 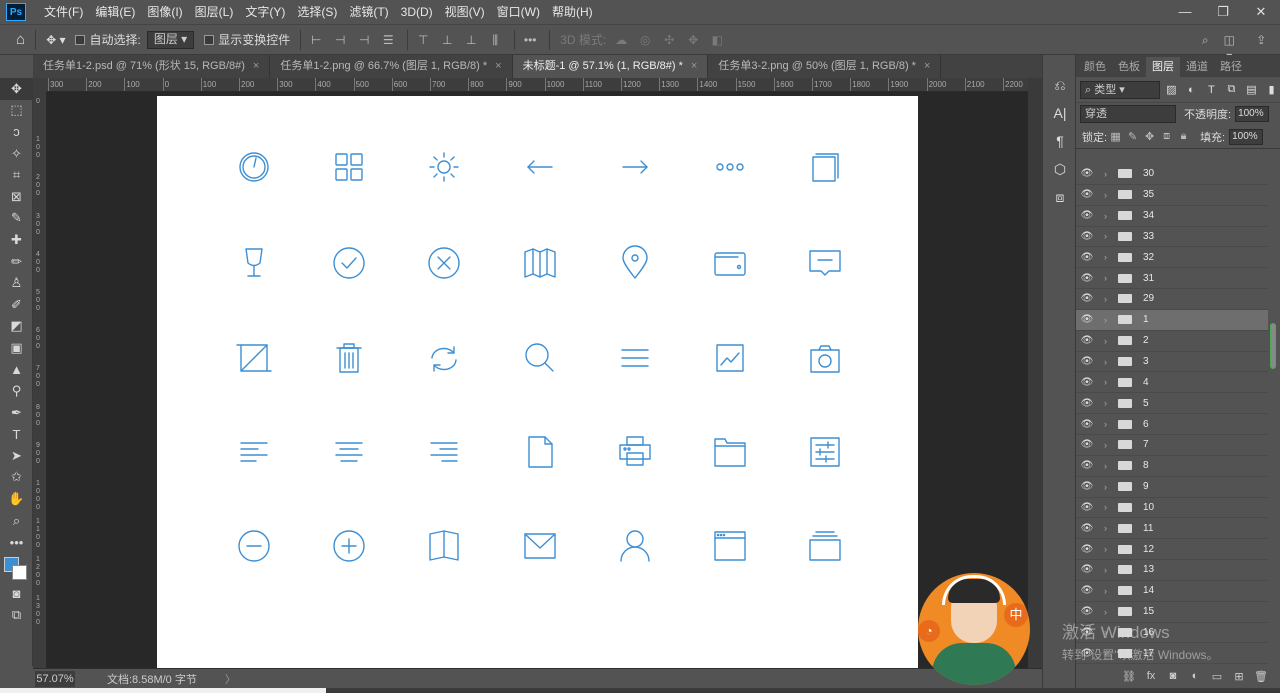 I want to click on layer-row: 👁︎ › 33, so click(x=1172, y=237).